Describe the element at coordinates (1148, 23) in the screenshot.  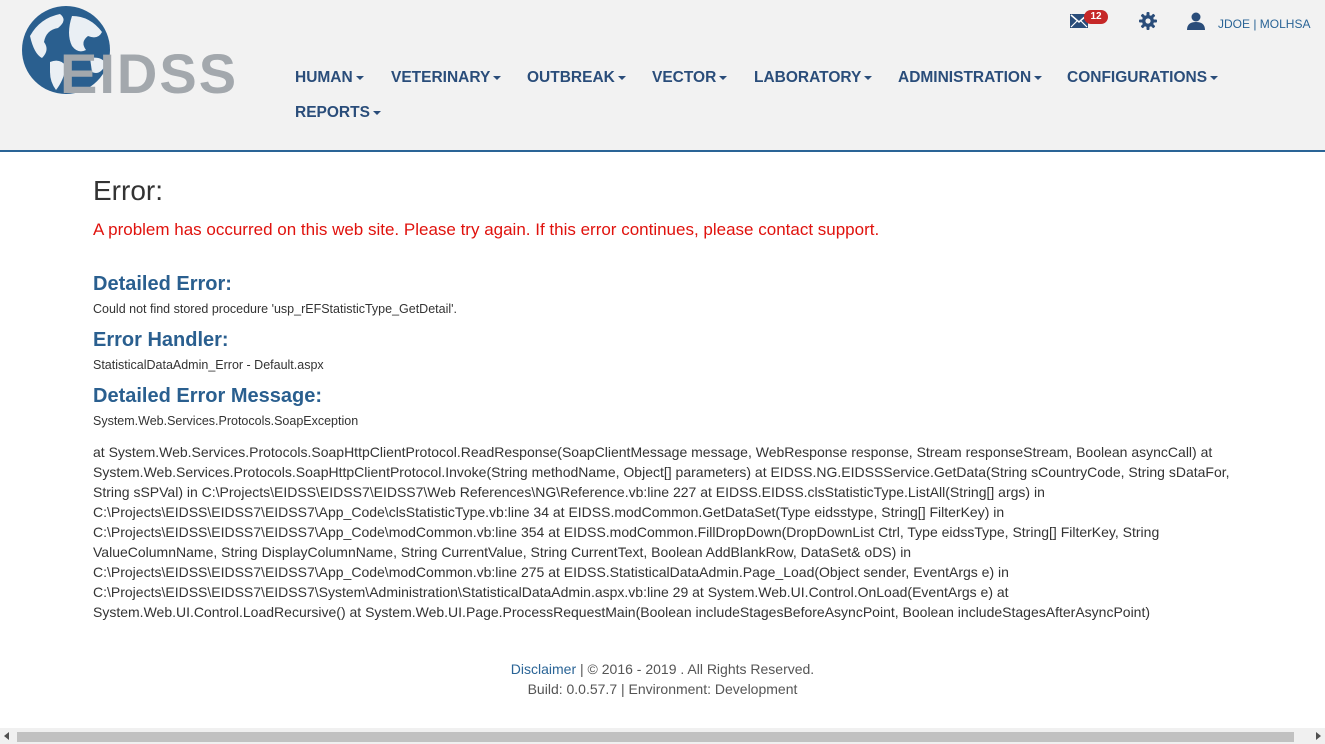
I see `gear-icon` at that location.